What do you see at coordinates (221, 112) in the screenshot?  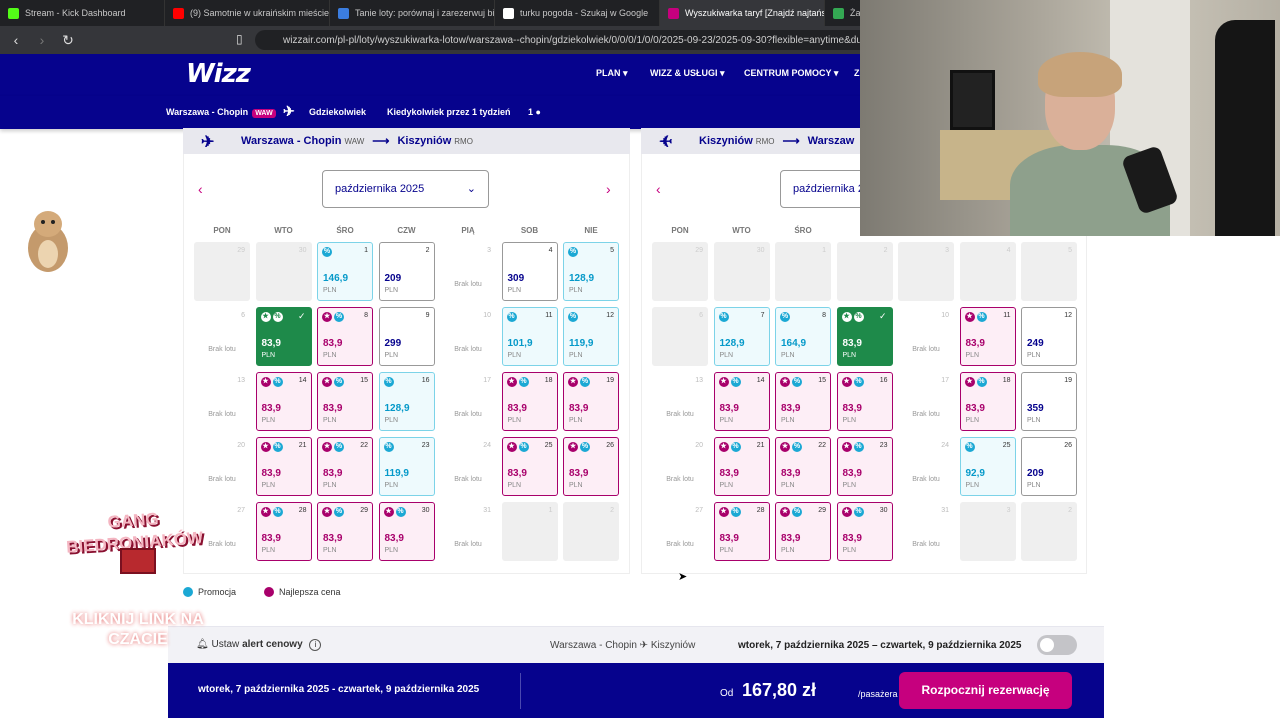 I see `search-origin: Warszawa - Chopin WAW` at bounding box center [221, 112].